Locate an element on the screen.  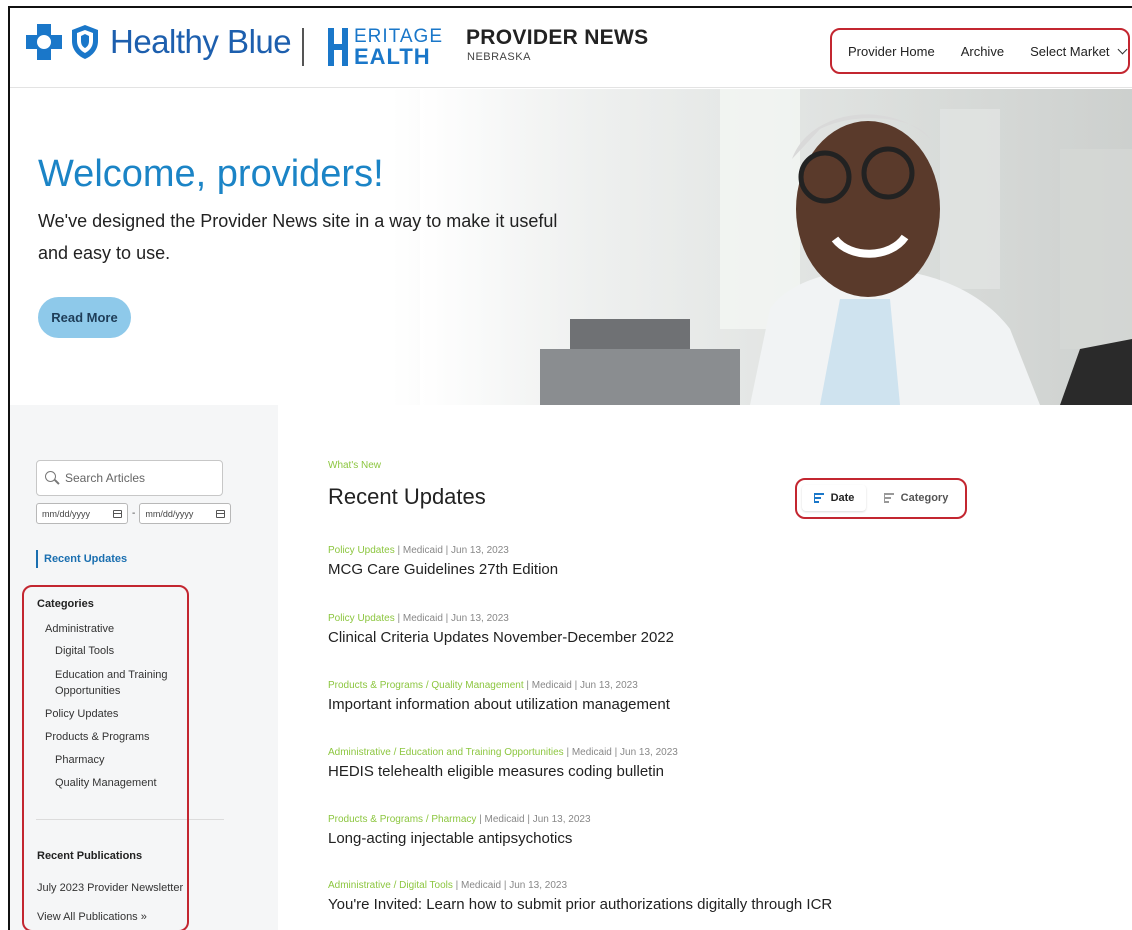
date-range: mm/dd/yyyy - mm/dd/yyyy is located at coordinates (134, 513).